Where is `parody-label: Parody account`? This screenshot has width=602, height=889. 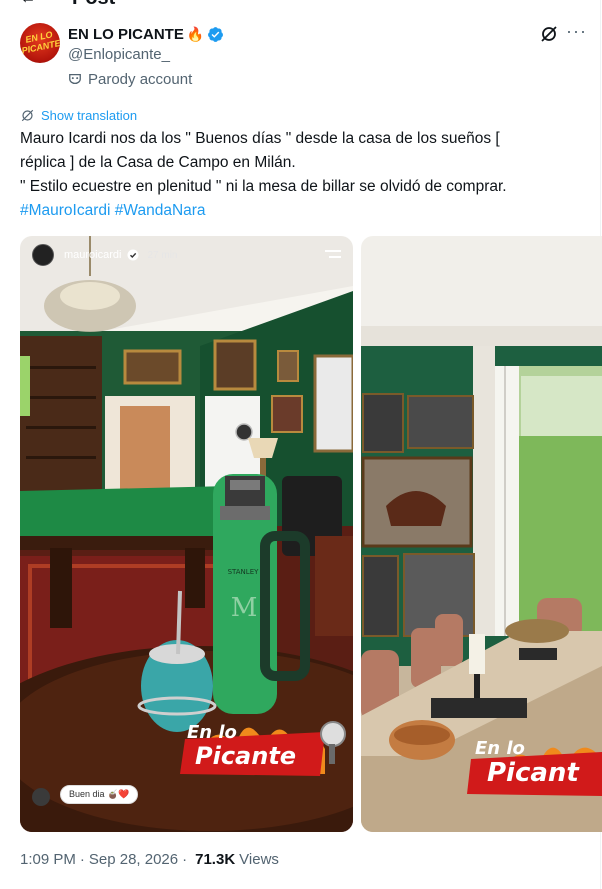
parody-label: Parody account is located at coordinates (140, 79).